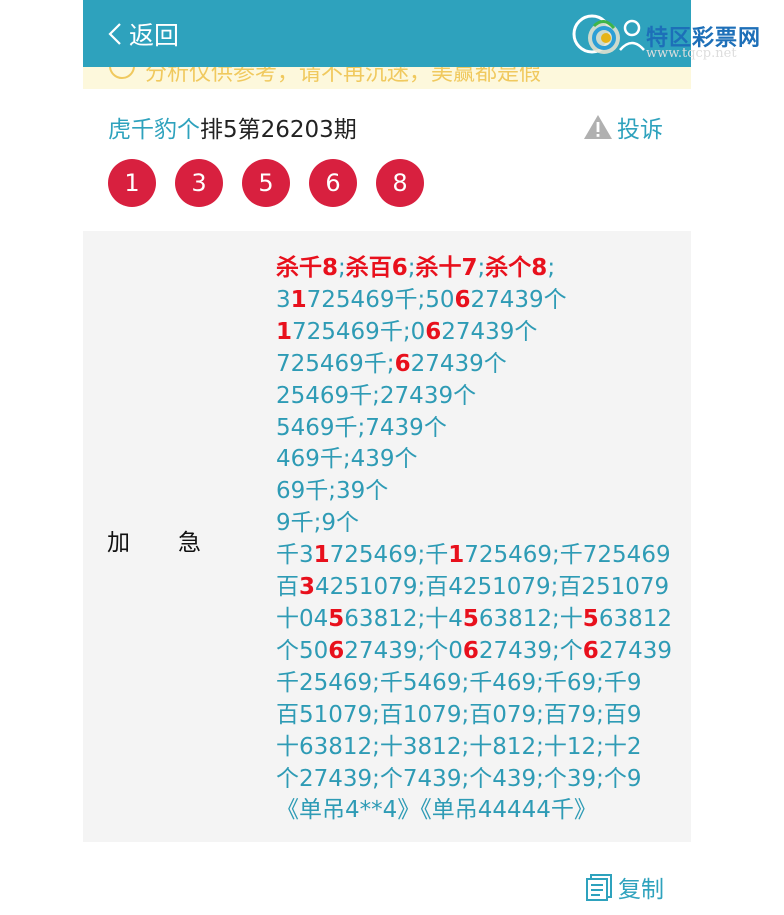 Image resolution: width=784 pixels, height=915 pixels. I want to click on line-segment: 725469千;50, so click(380, 299).